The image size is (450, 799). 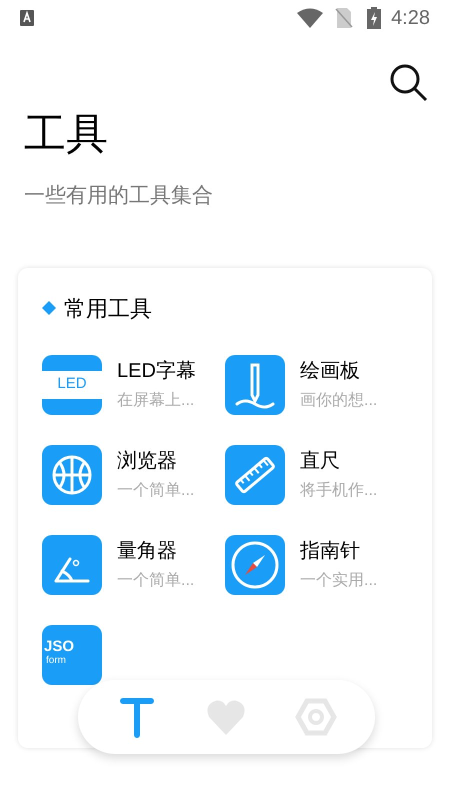 What do you see at coordinates (339, 461) in the screenshot?
I see `tool-name: 直尺` at bounding box center [339, 461].